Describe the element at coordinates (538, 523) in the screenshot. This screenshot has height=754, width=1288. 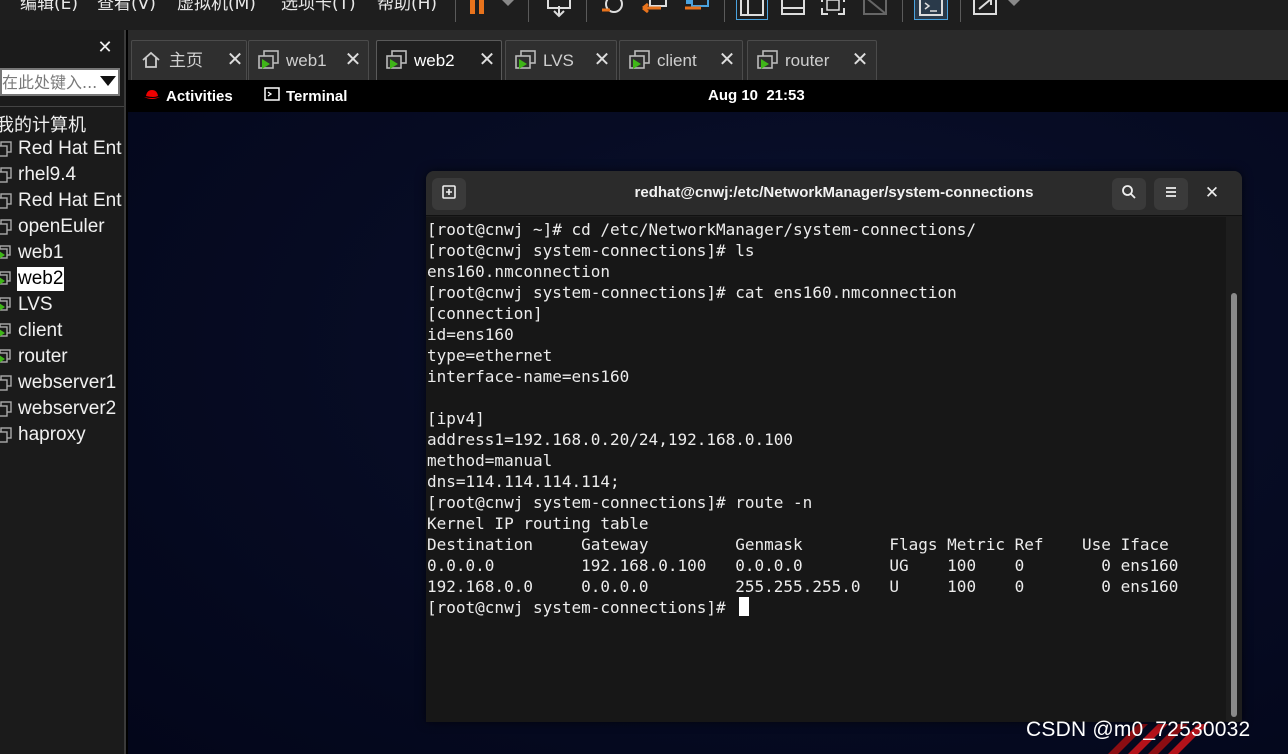
I see `terminal-line-text: Kernel IP routing table` at that location.